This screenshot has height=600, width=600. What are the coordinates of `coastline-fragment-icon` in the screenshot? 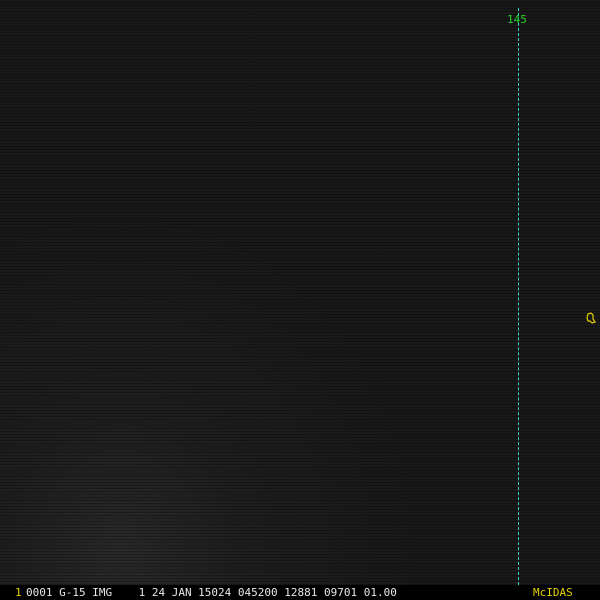 It's located at (591, 318).